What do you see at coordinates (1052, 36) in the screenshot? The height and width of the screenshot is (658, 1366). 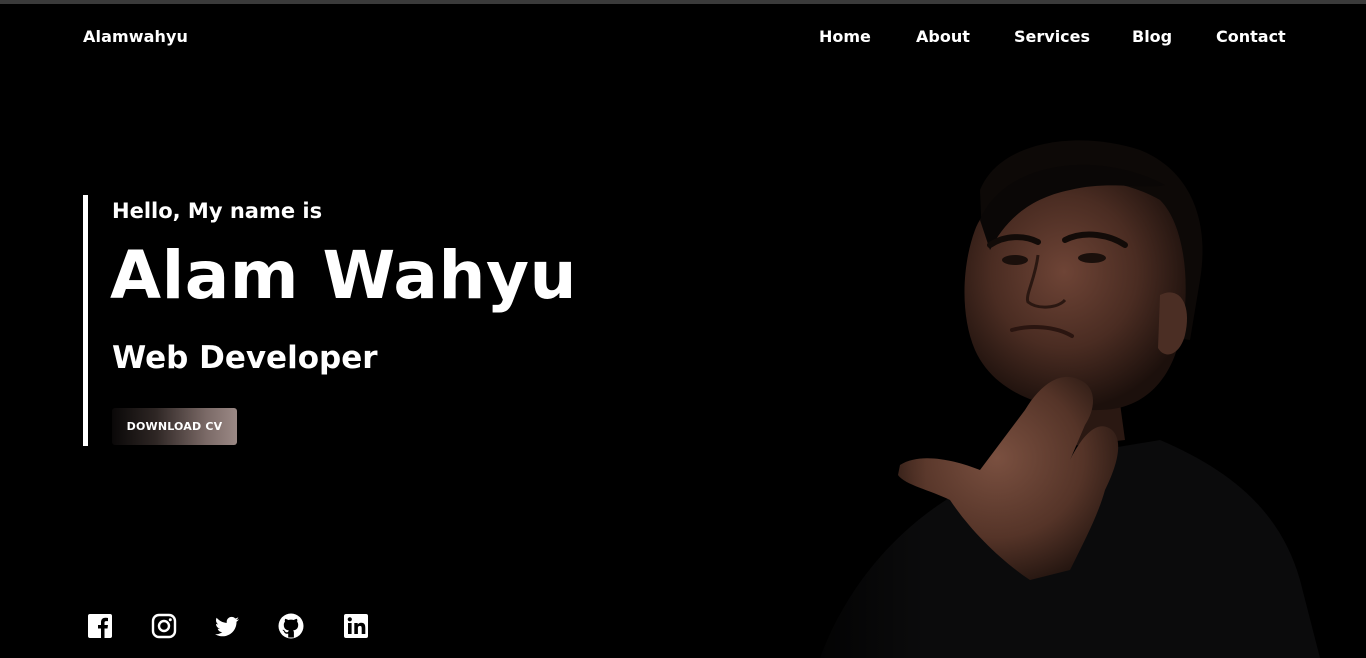 I see `nav-services: Services` at bounding box center [1052, 36].